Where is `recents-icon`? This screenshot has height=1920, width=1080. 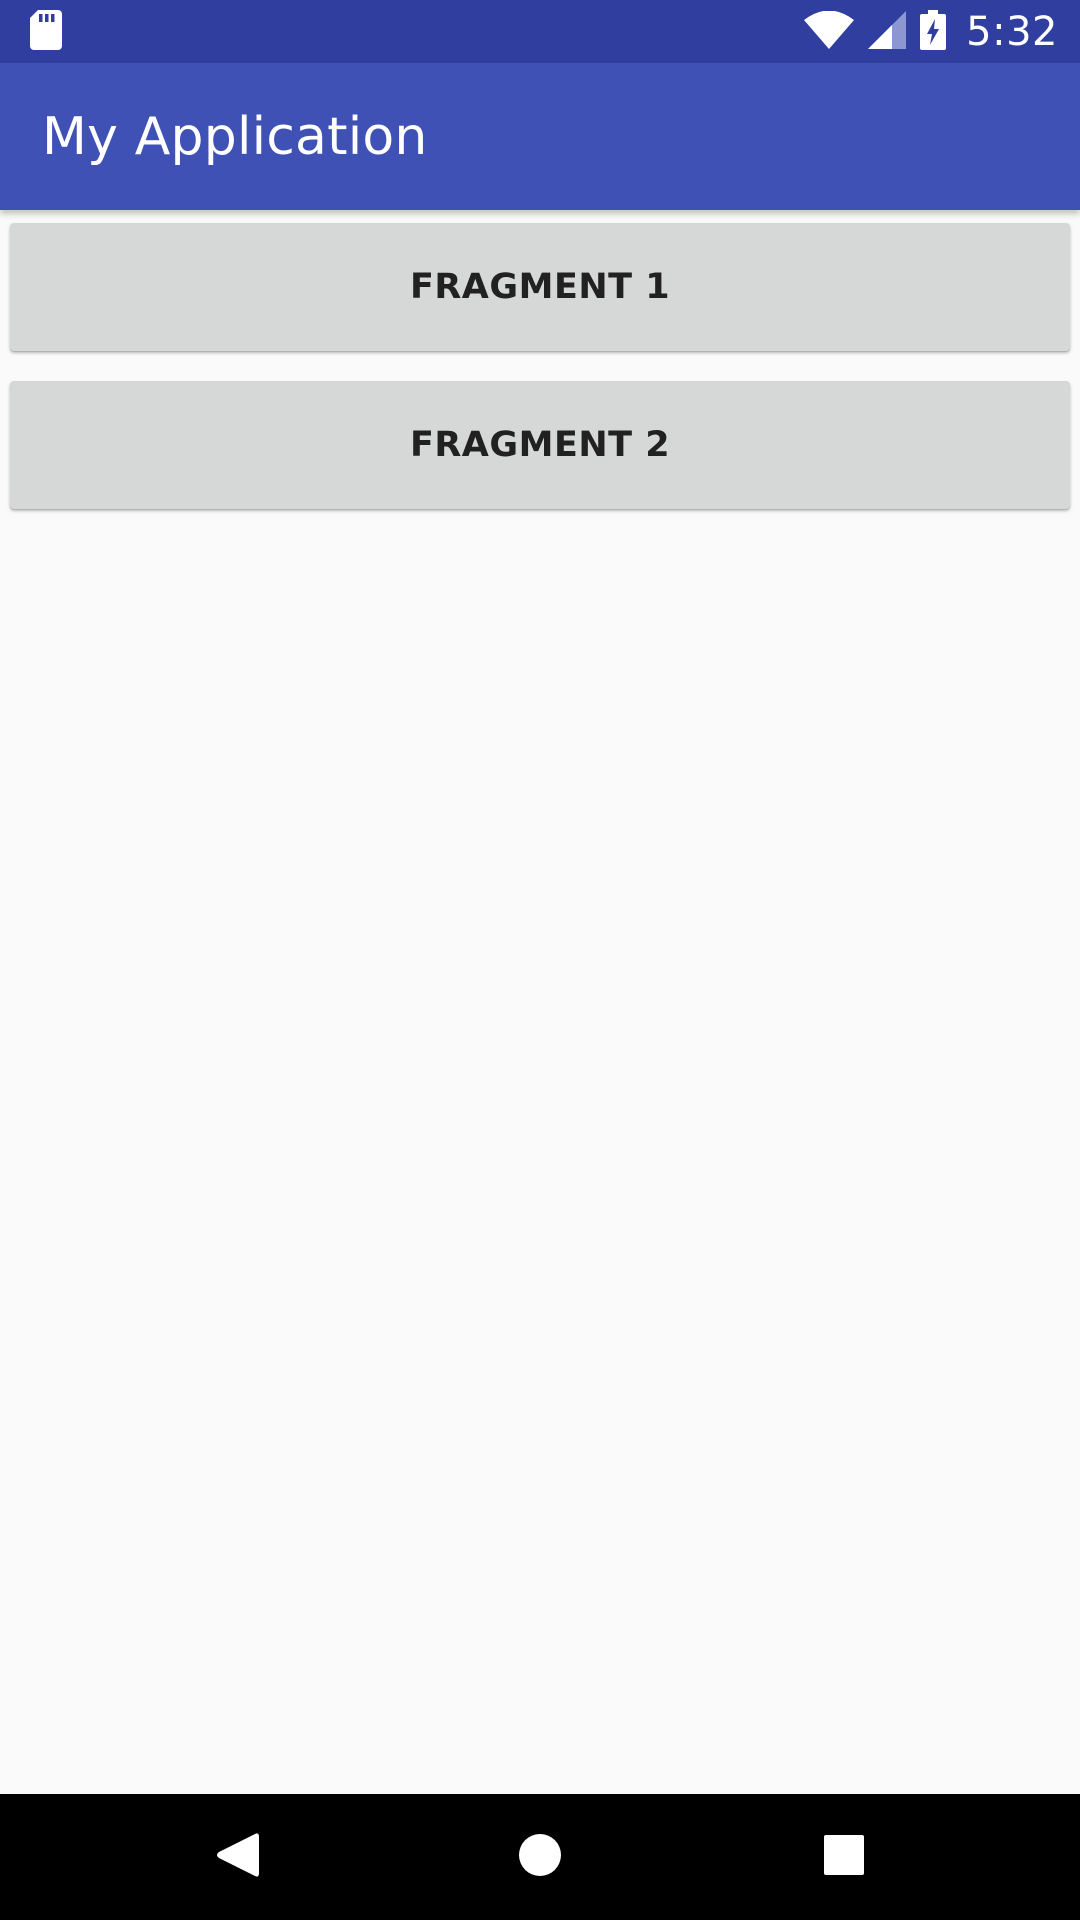
recents-icon is located at coordinates (844, 1857).